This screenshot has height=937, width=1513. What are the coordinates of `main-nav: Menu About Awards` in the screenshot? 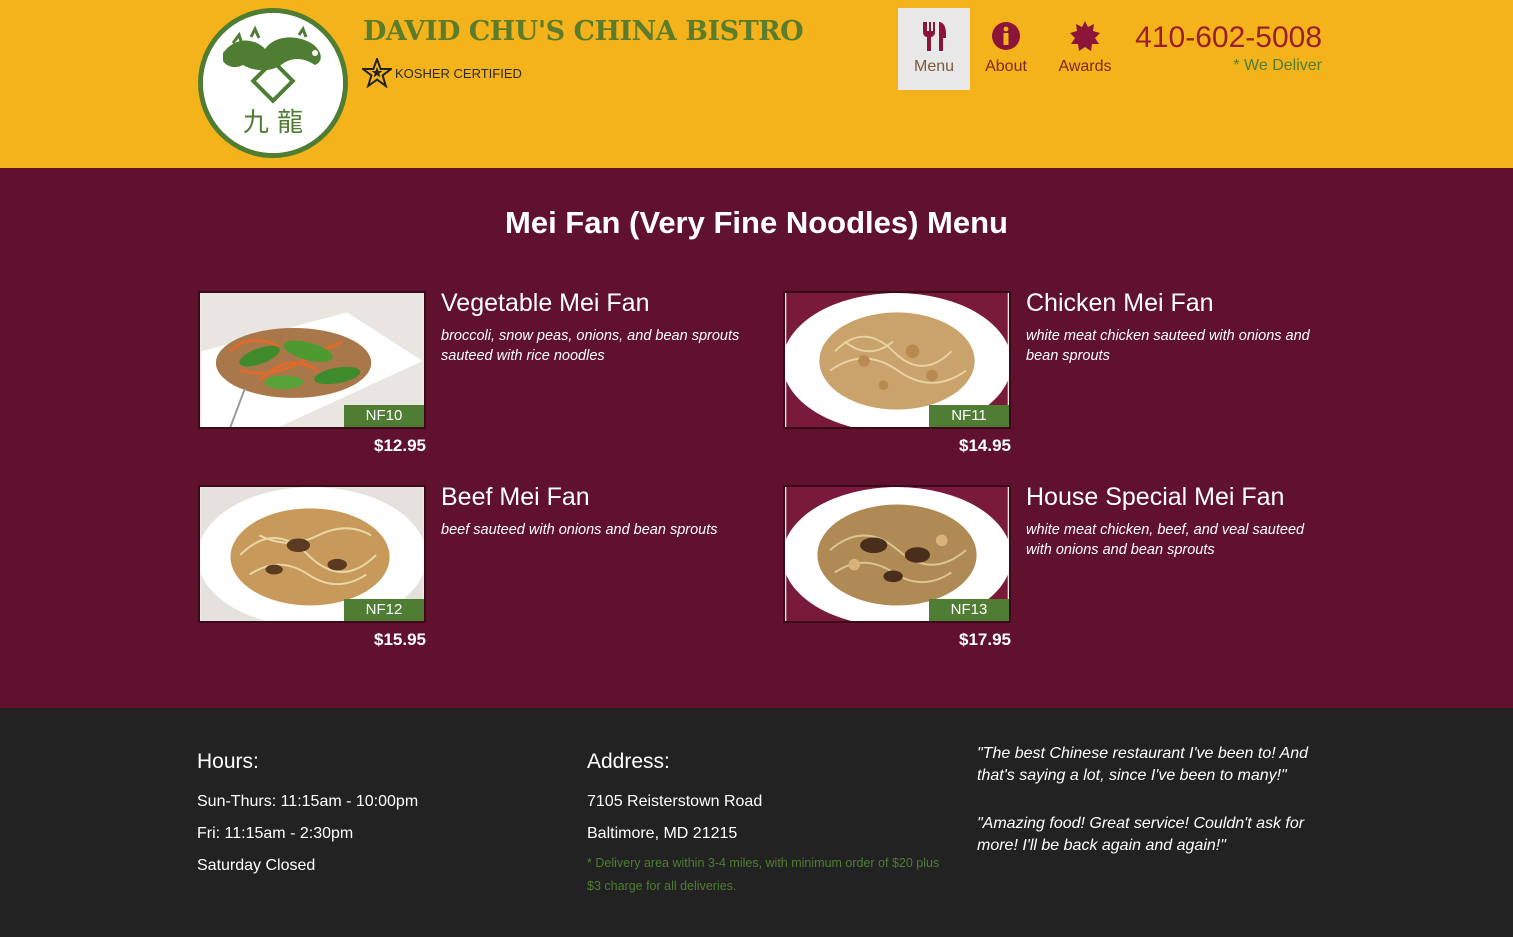 It's located at (1013, 49).